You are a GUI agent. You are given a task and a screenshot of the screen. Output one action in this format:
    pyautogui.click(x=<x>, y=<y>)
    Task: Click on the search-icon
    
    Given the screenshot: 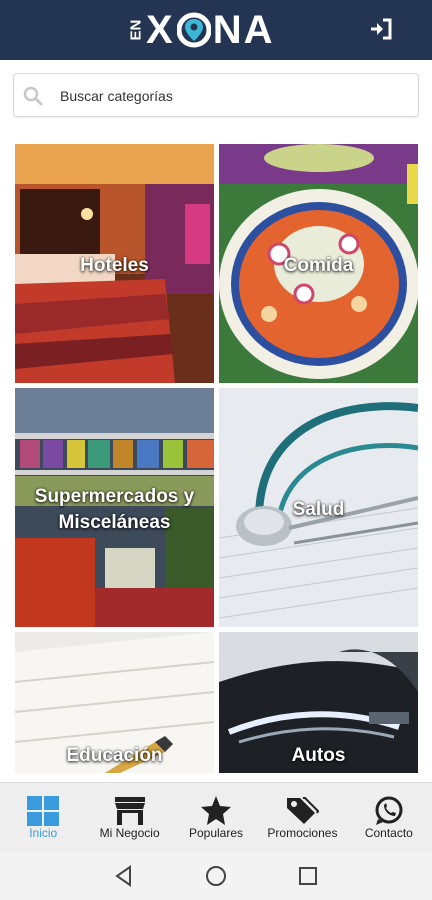 What is the action you would take?
    pyautogui.click(x=33, y=96)
    